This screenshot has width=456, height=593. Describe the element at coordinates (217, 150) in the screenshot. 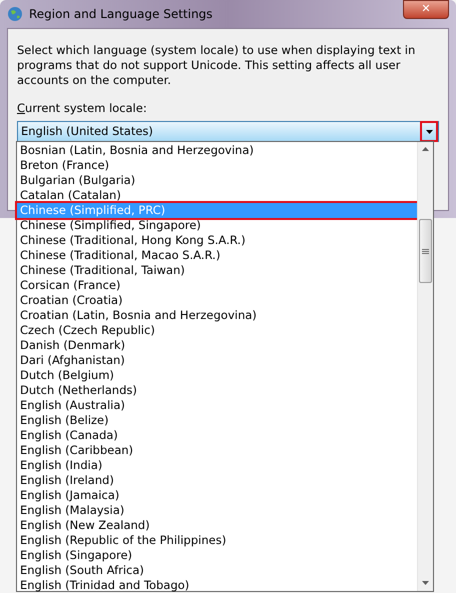

I see `locale-option: Bosnian (Latin, Bosnia and Herzegovina)` at that location.